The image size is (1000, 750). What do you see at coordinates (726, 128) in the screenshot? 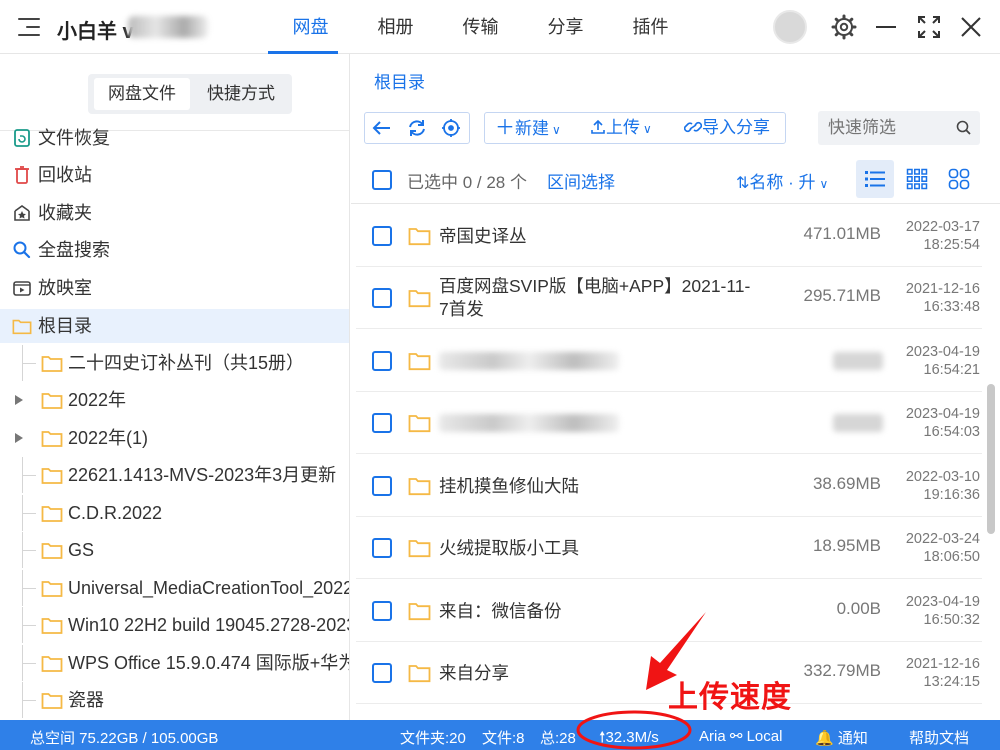
I see `import-share-button: 导入分享` at bounding box center [726, 128].